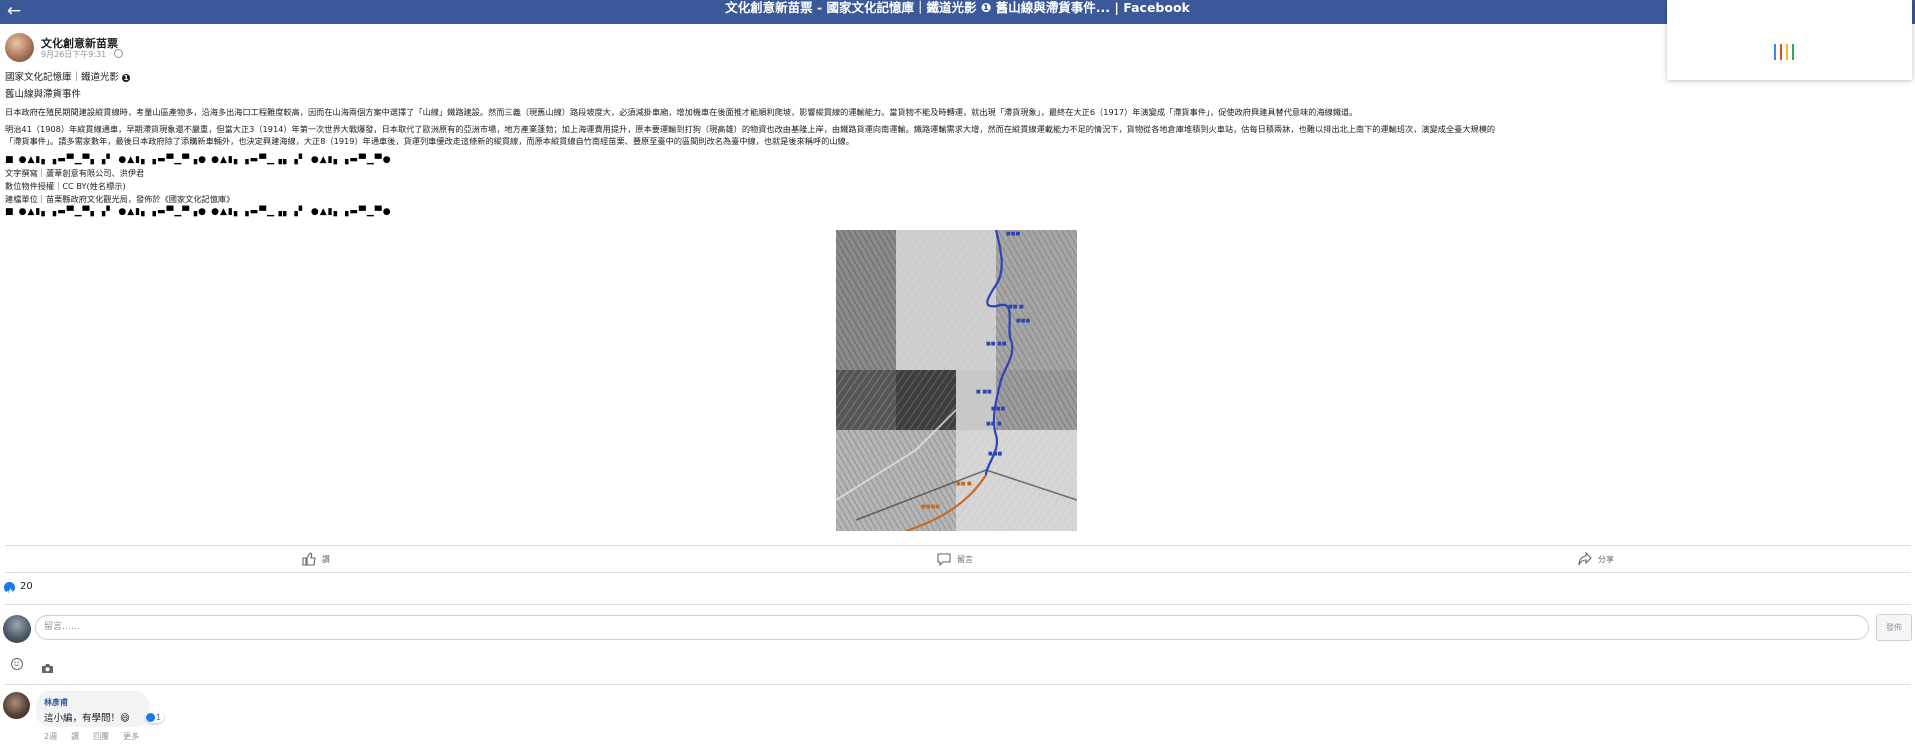 This screenshot has height=746, width=1915. Describe the element at coordinates (965, 559) in the screenshot. I see `comment-label: 留言` at that location.